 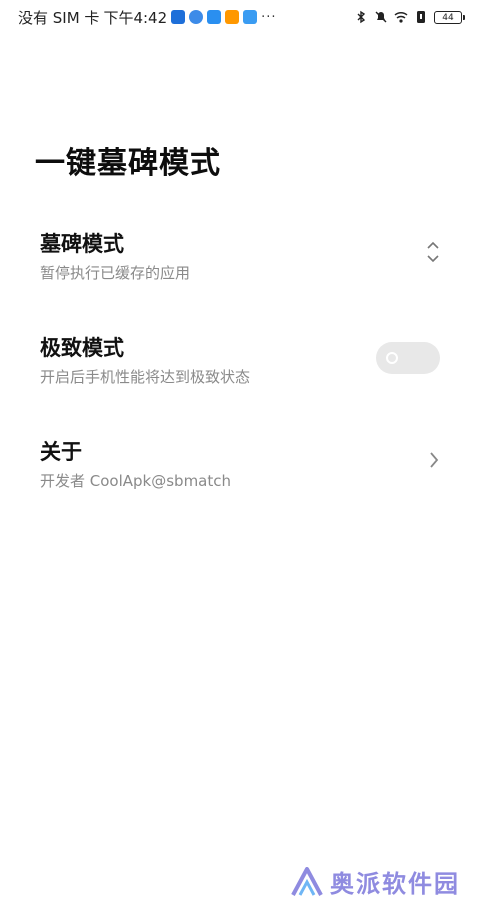 I want to click on browser-icon, so click(x=196, y=17).